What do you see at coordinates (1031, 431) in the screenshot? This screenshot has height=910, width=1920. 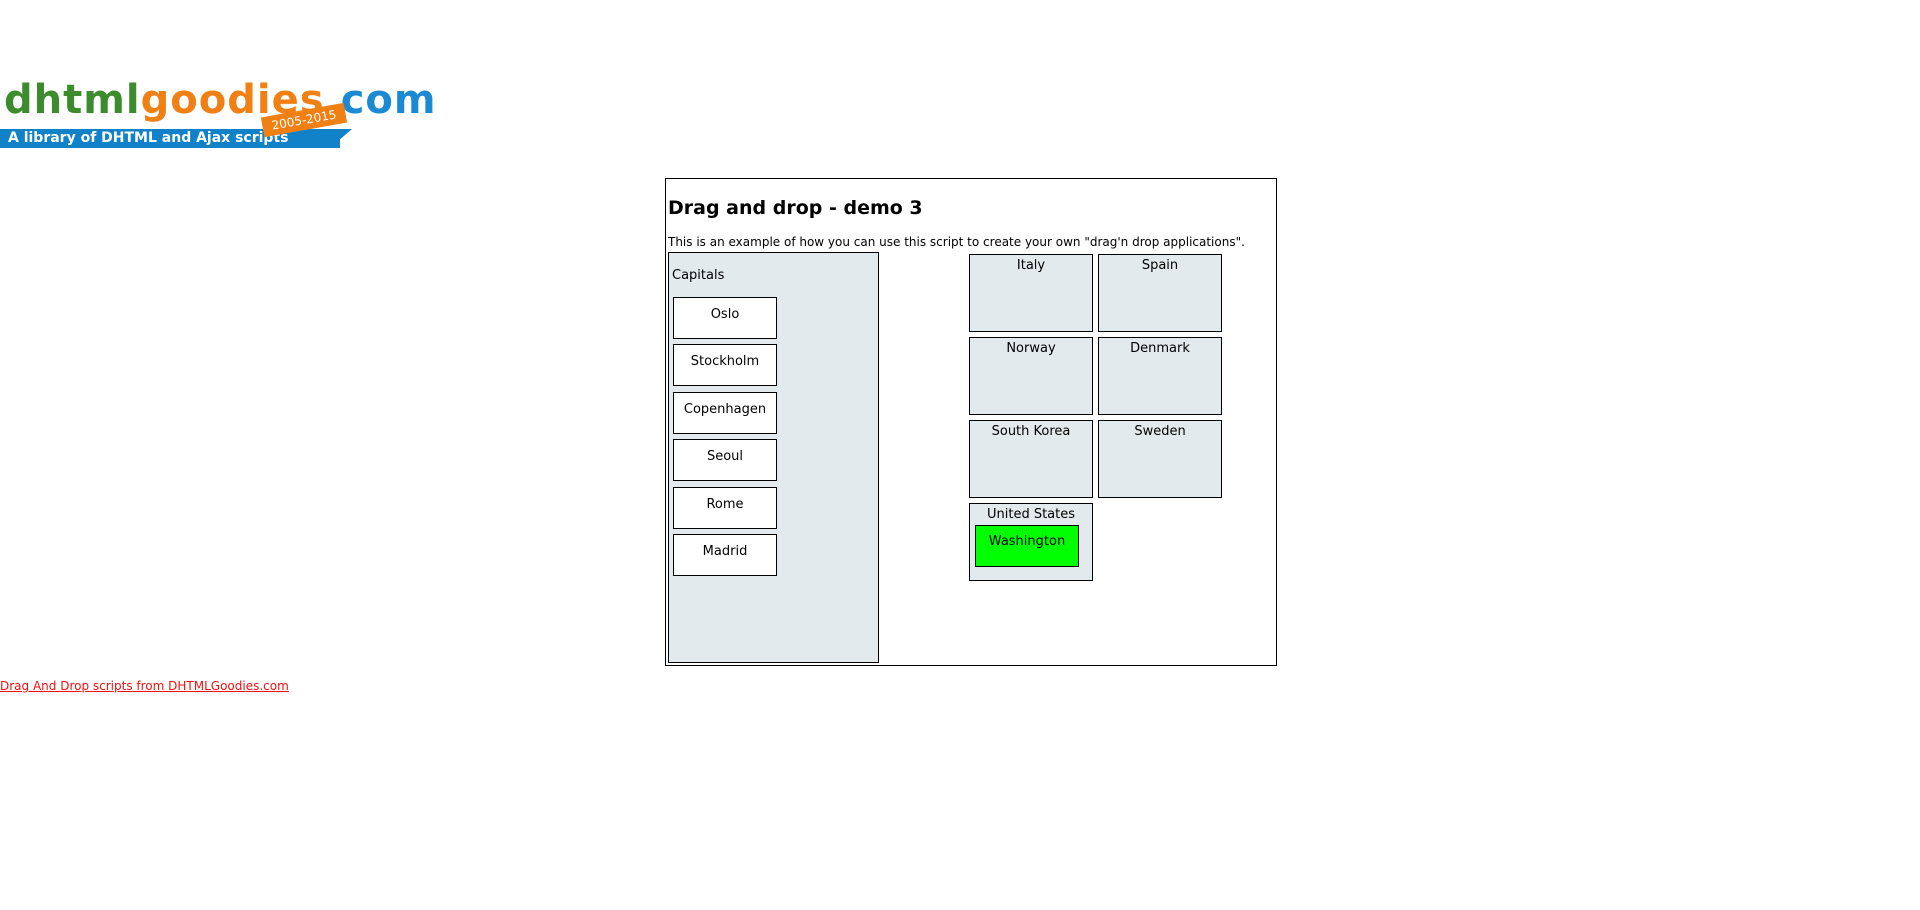 I see `country-label: South Korea` at bounding box center [1031, 431].